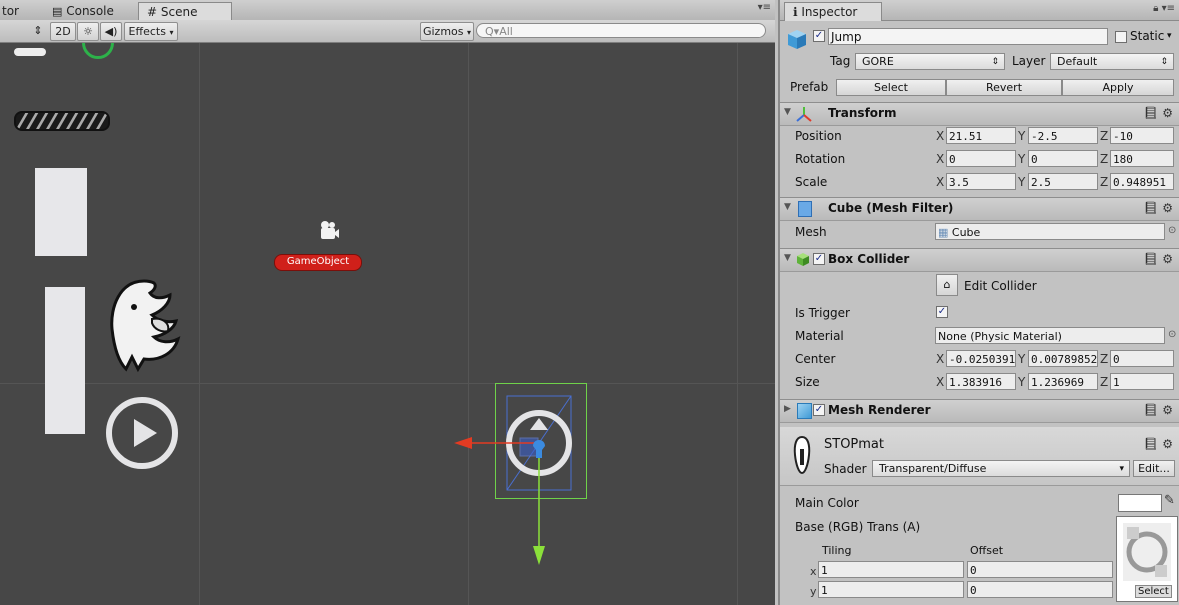 Image resolution: width=1179 pixels, height=605 pixels. Describe the element at coordinates (38, 30) in the screenshot. I see `shading-mode-dropdown: ⇕` at that location.